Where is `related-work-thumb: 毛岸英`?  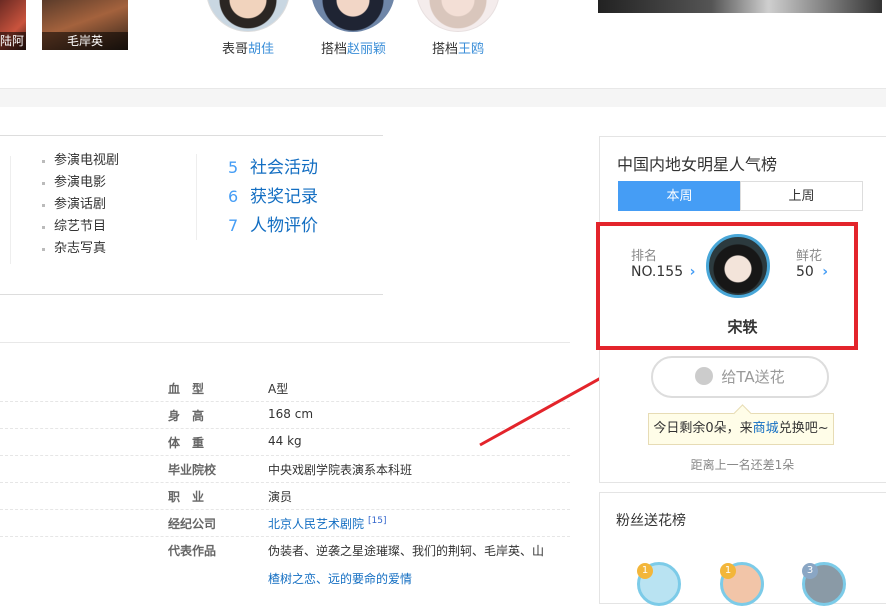 related-work-thumb: 毛岸英 is located at coordinates (85, 25).